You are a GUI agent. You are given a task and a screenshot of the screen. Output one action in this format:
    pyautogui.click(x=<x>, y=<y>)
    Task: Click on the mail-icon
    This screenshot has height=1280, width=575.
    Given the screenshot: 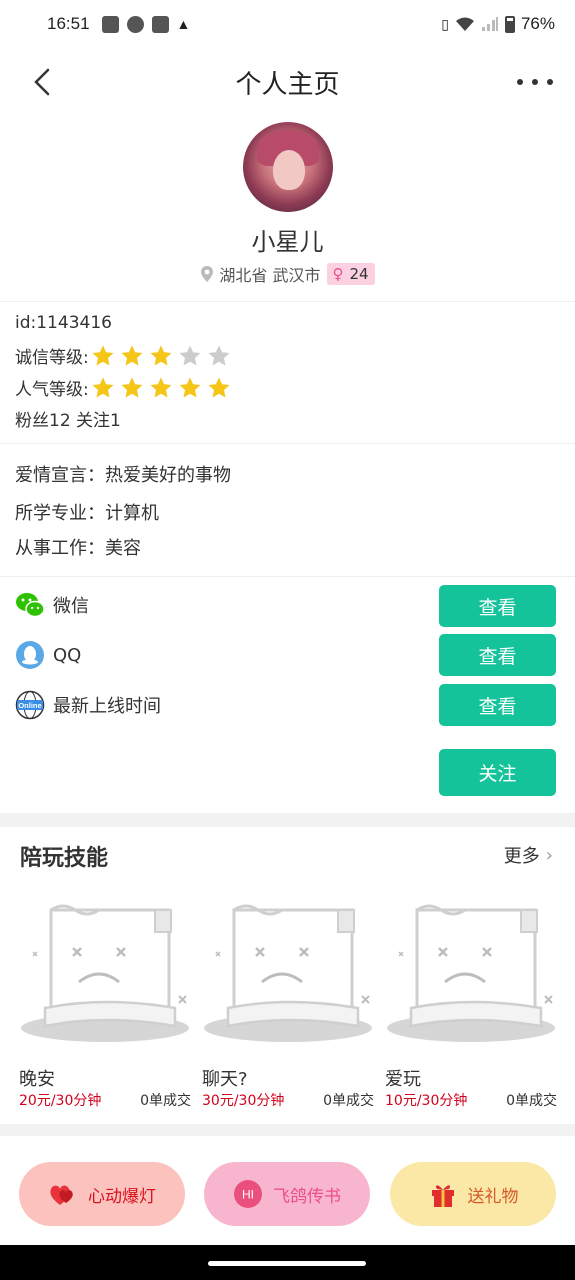 What is the action you would take?
    pyautogui.click(x=110, y=24)
    